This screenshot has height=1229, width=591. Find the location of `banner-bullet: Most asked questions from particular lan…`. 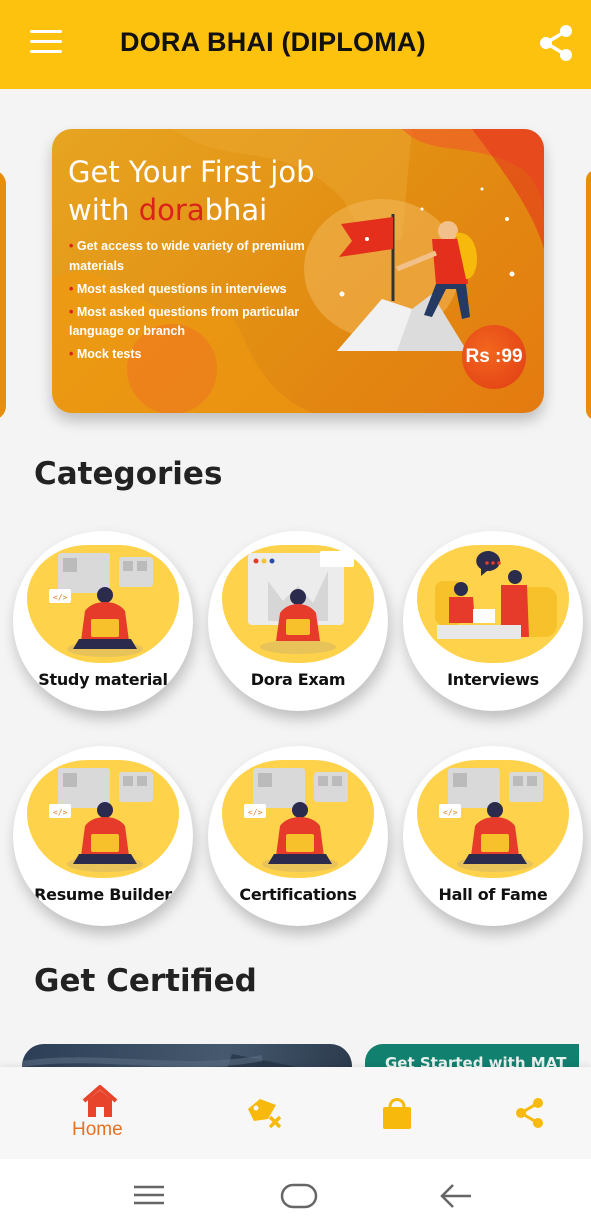

banner-bullet: Most asked questions from particular lan… is located at coordinates (194, 322).